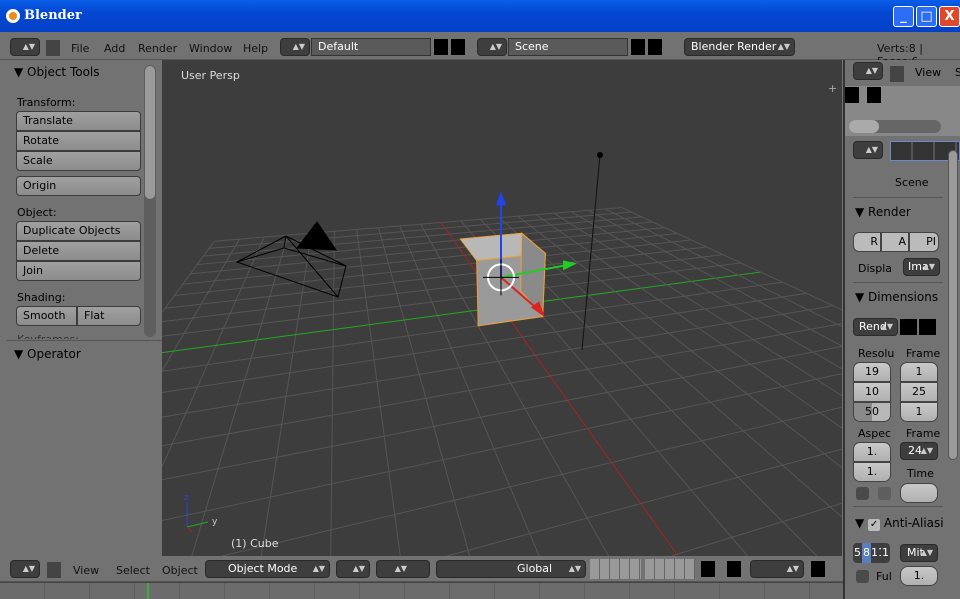  Describe the element at coordinates (953, 305) in the screenshot. I see `properties-scrollbar` at that location.